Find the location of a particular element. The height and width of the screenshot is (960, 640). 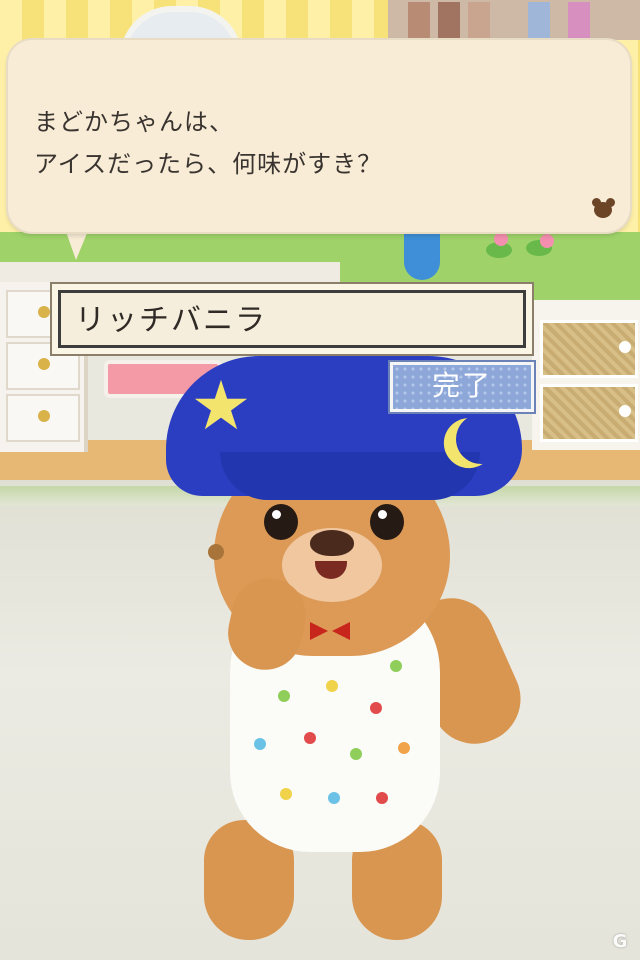

bear-earring is located at coordinates (216, 552).